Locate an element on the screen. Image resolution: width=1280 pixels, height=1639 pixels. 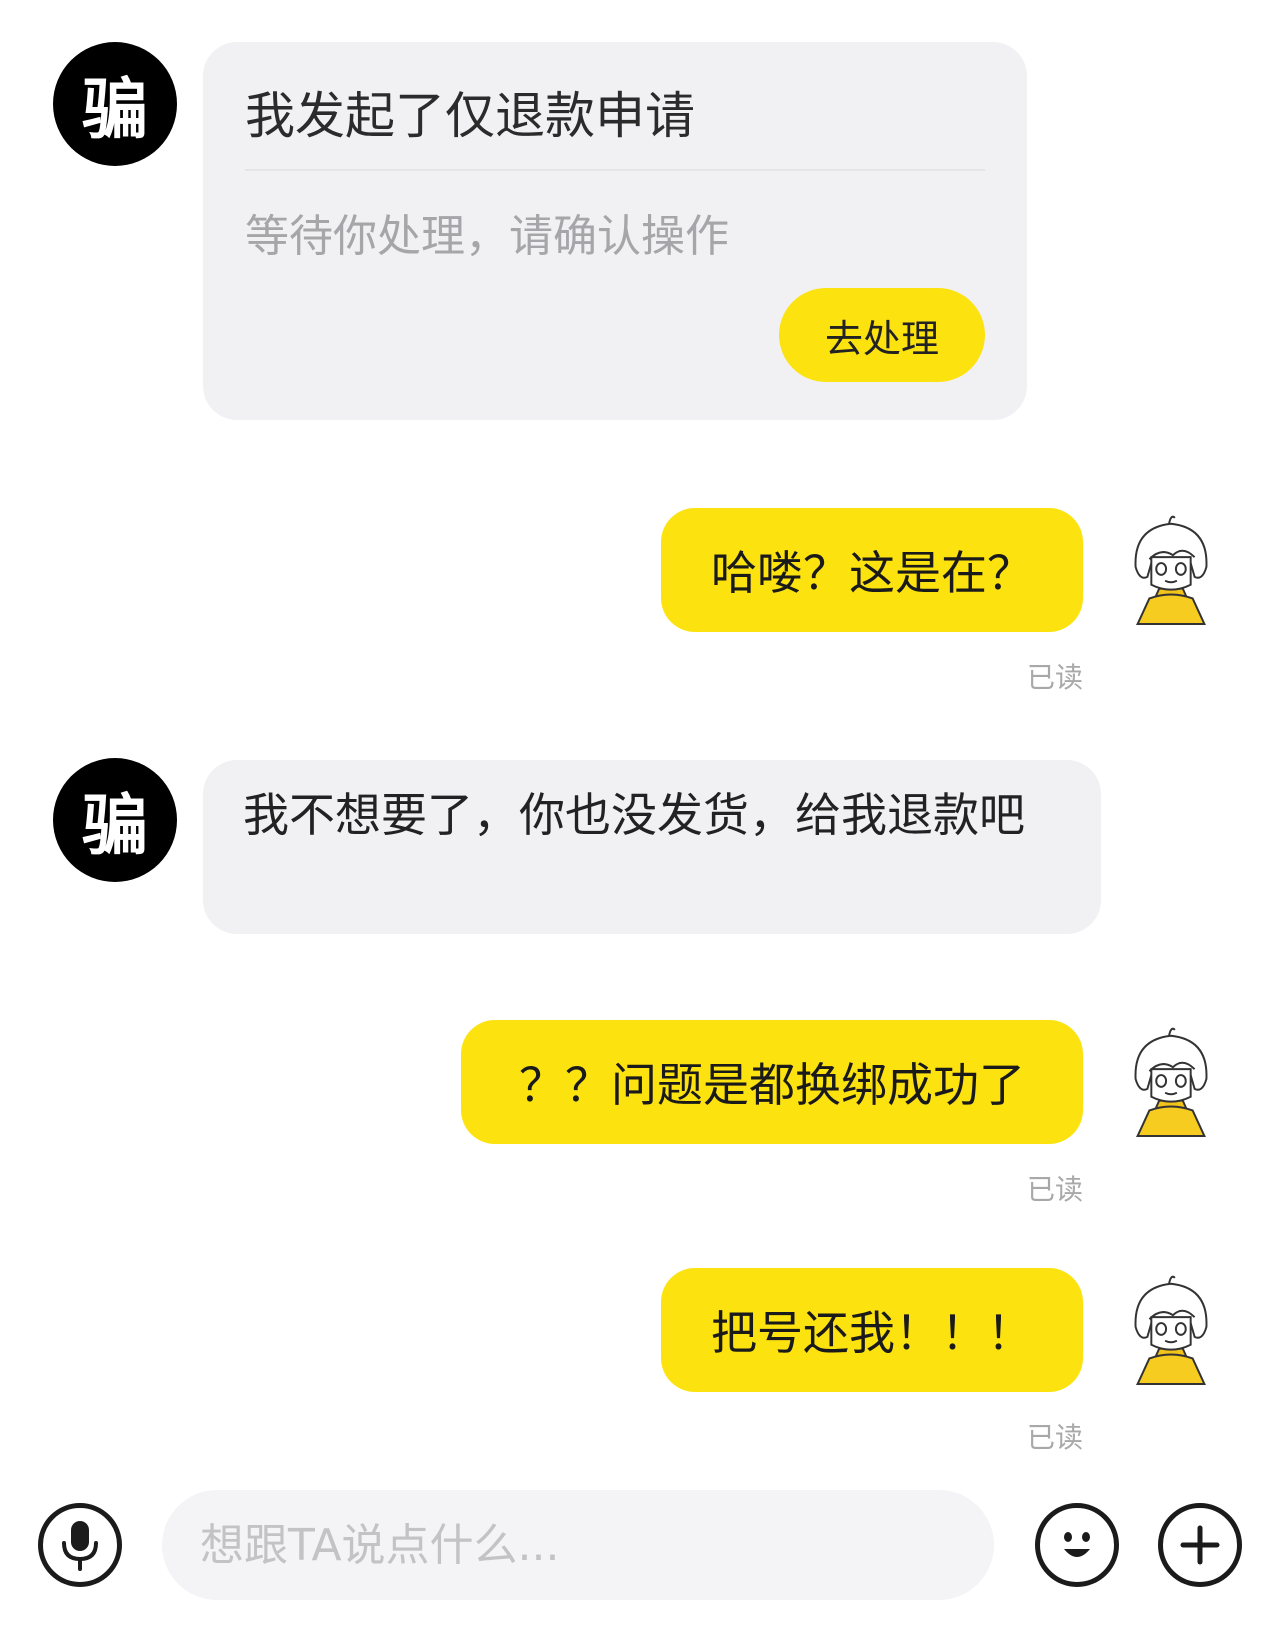
card-title: 我发起了仅退款申请 is located at coordinates (470, 116).